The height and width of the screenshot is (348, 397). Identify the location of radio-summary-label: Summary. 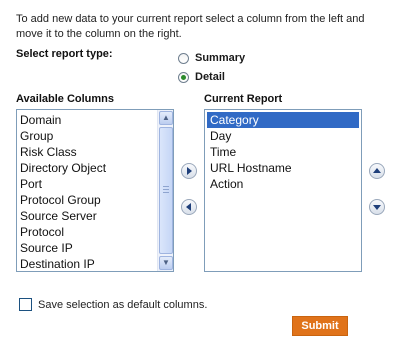
(220, 58).